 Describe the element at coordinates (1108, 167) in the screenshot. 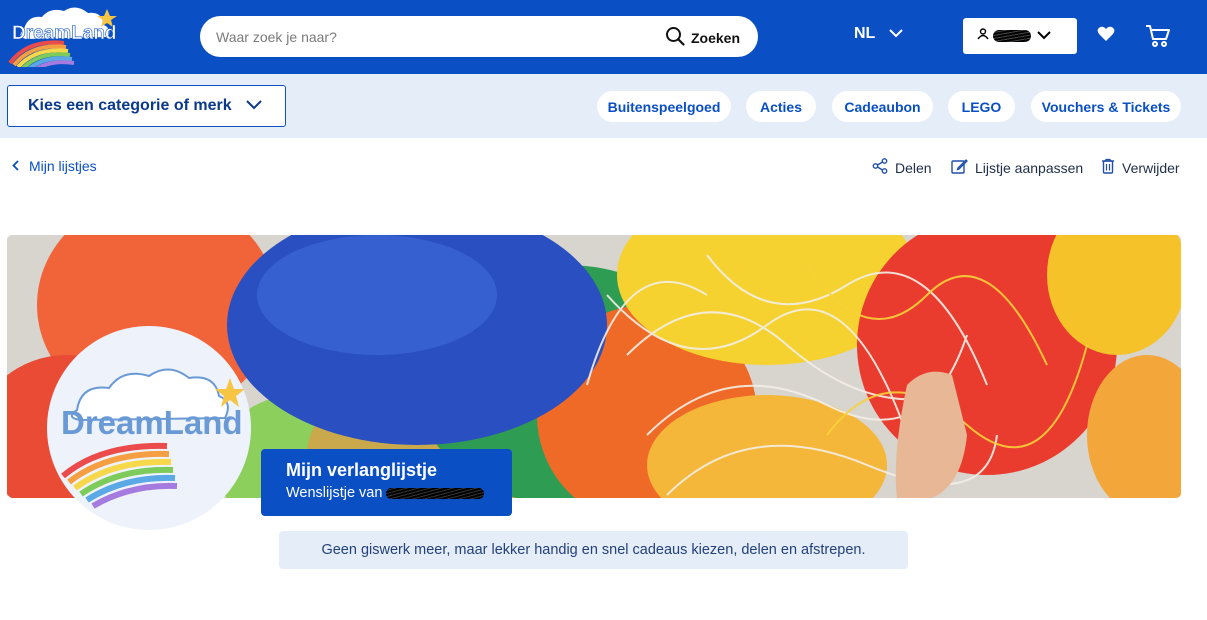

I see `trash-icon` at that location.